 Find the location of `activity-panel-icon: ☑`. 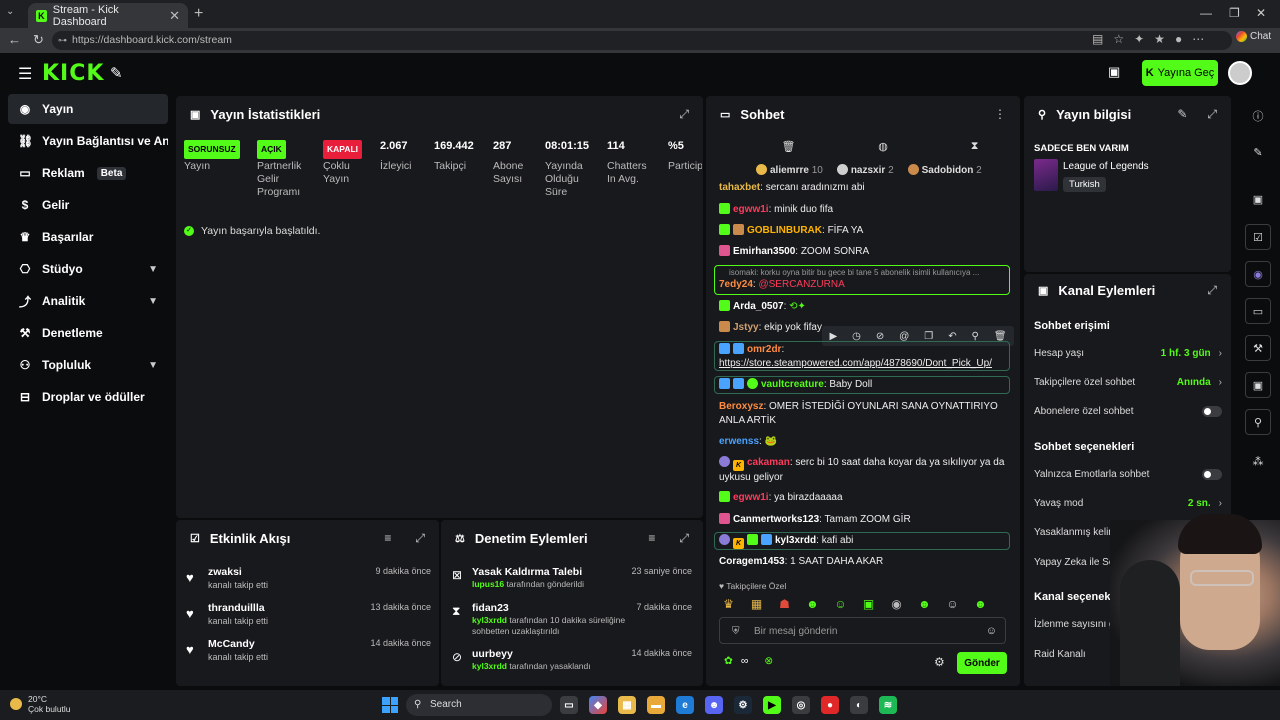

activity-panel-icon: ☑ is located at coordinates (1258, 237).